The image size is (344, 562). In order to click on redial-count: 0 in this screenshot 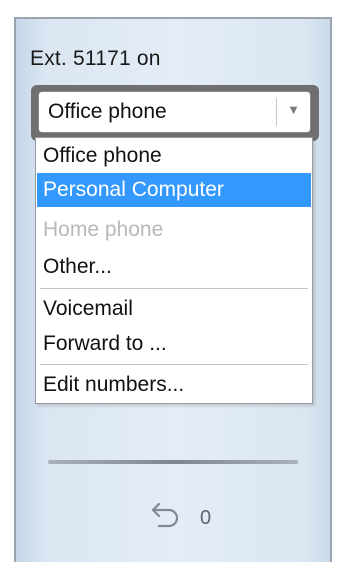, I will do `click(206, 518)`.